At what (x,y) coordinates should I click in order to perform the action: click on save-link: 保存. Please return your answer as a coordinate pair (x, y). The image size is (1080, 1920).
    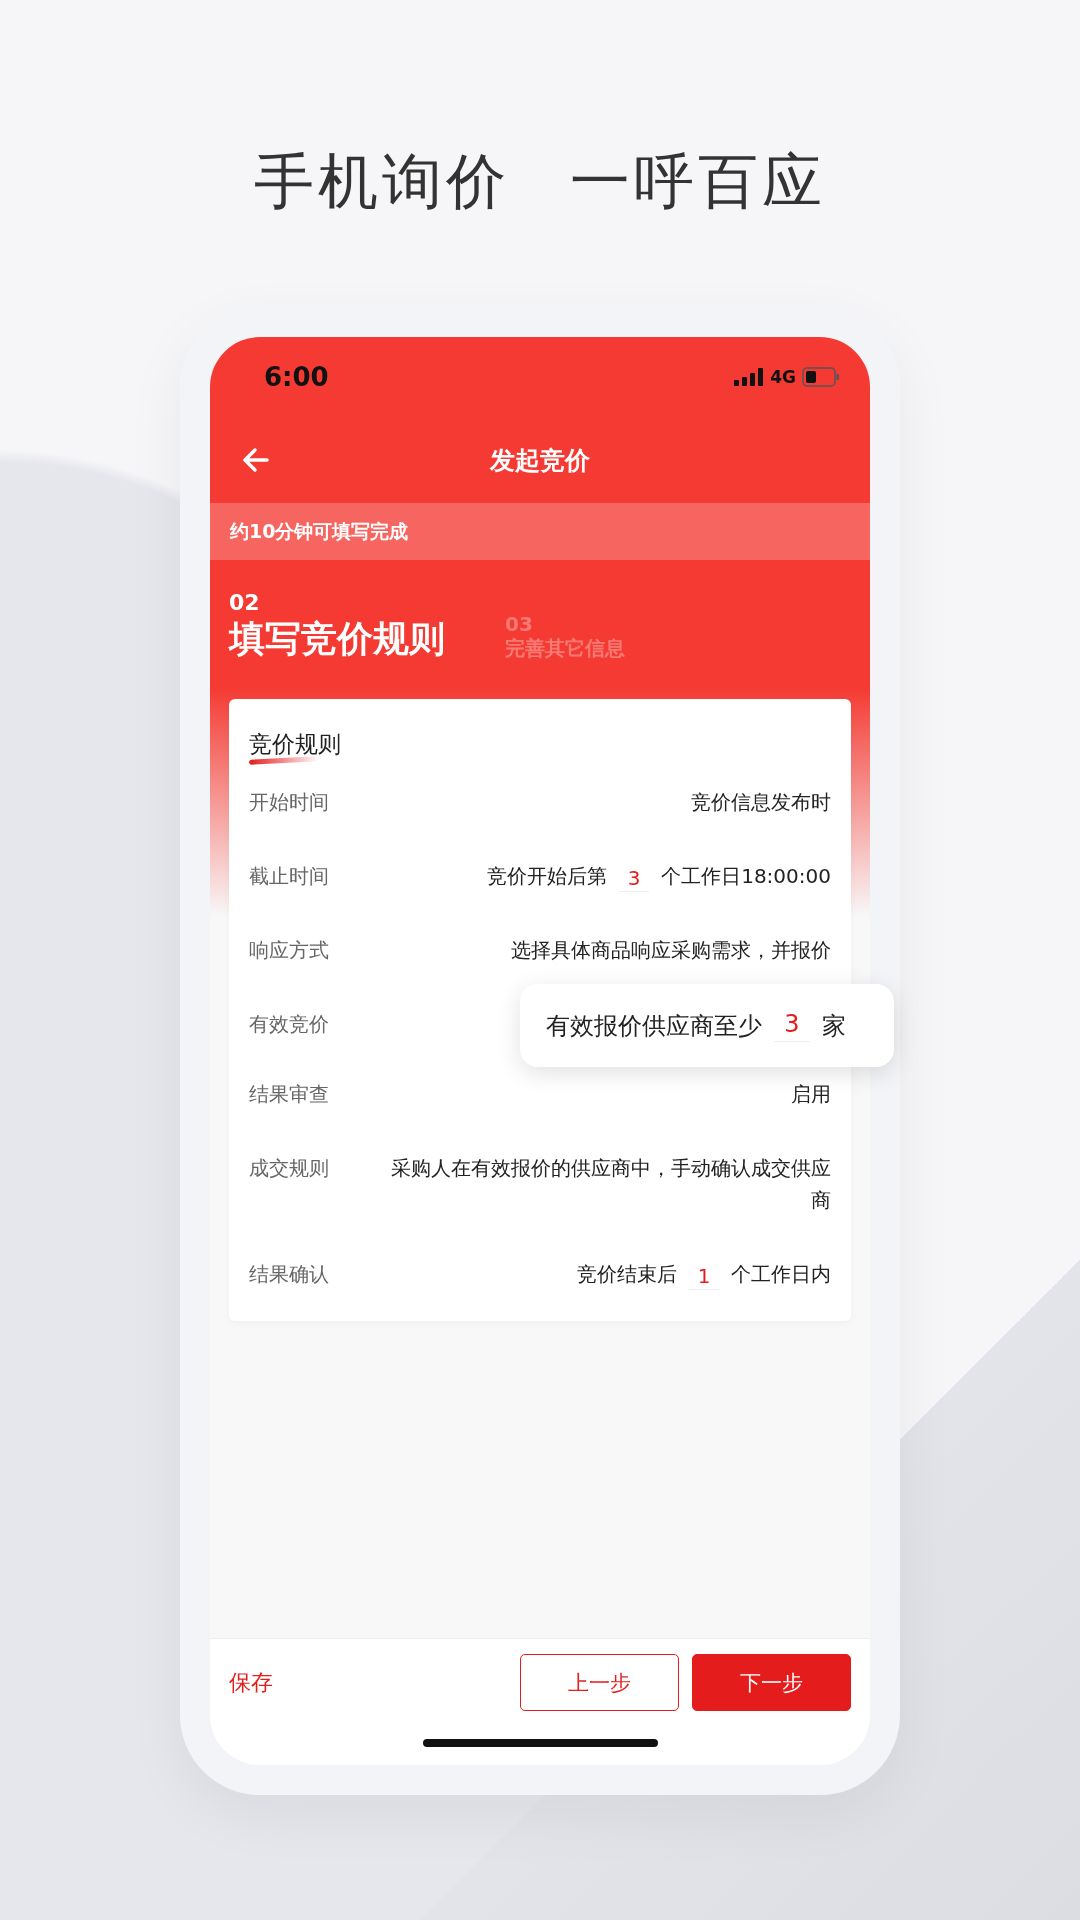
    Looking at the image, I should click on (368, 1682).